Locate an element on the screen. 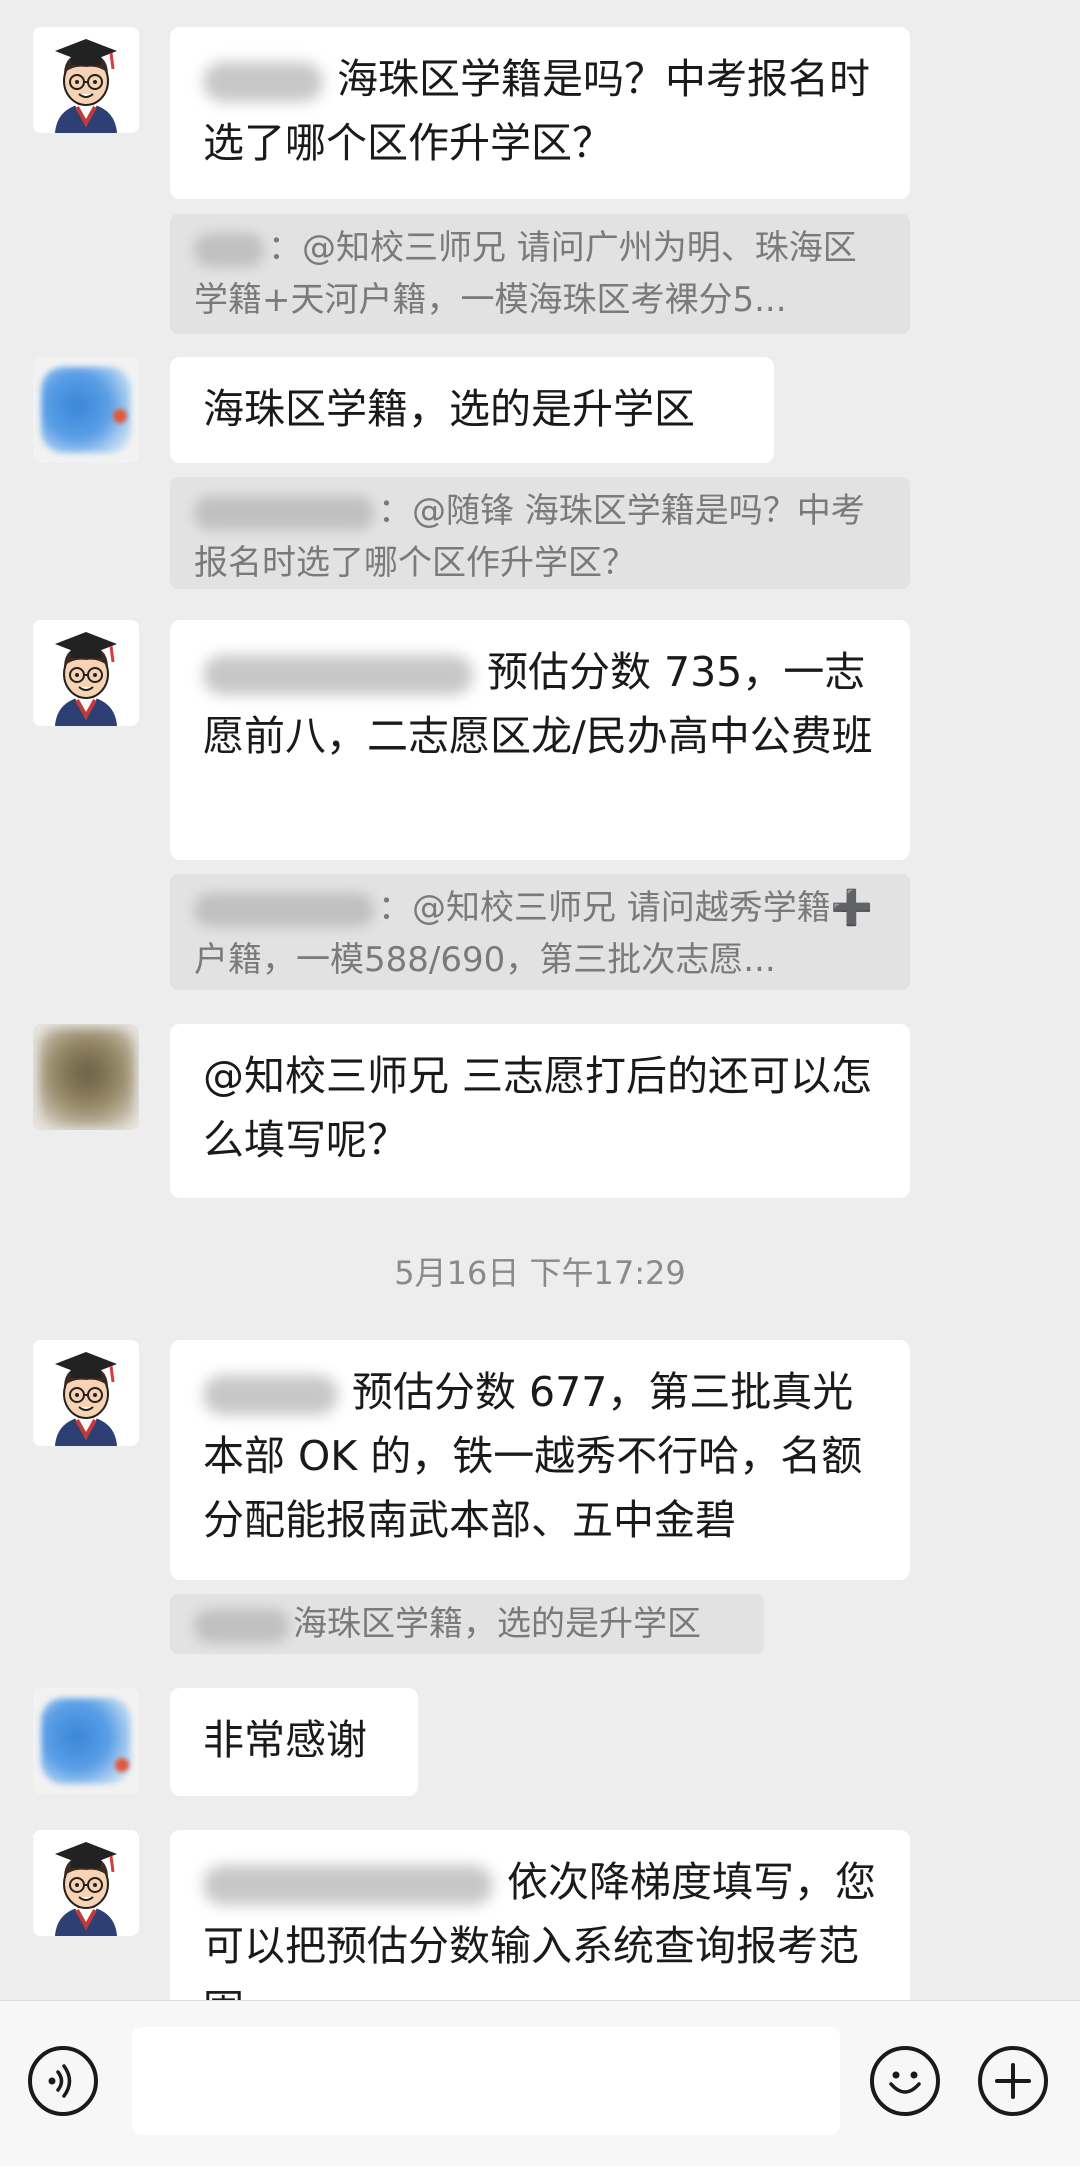 This screenshot has height=2166, width=1080. plus-icon is located at coordinates (1013, 2081).